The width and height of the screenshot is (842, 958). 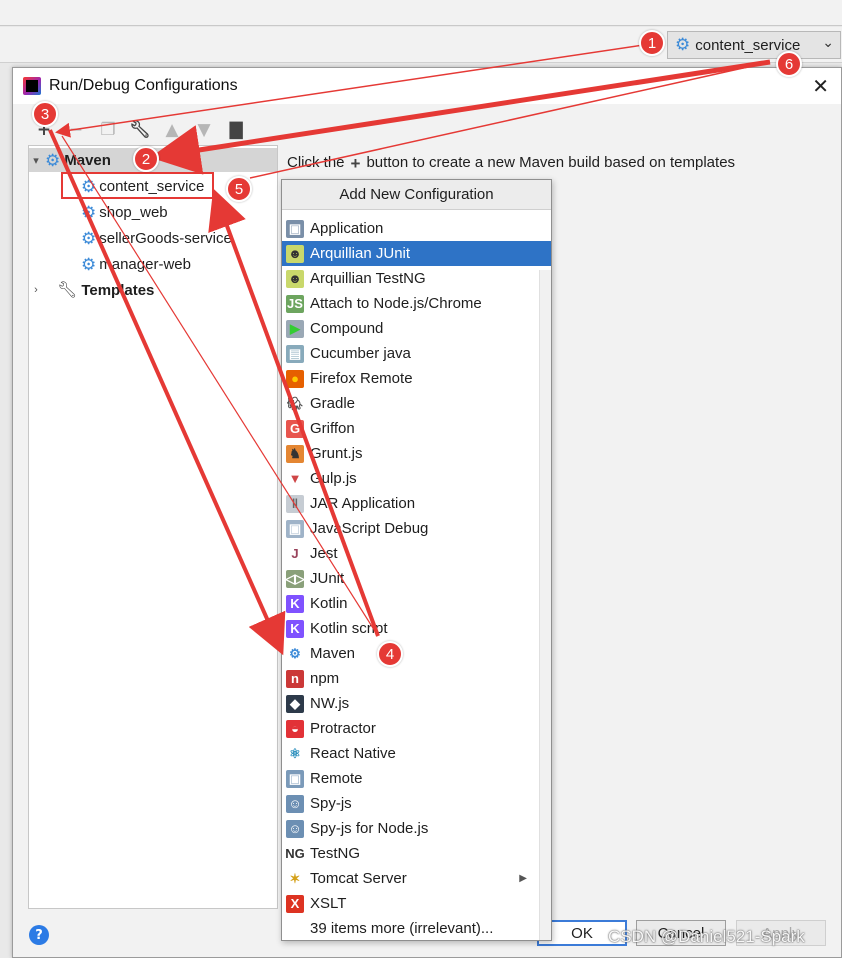 What do you see at coordinates (754, 45) in the screenshot?
I see `run-config-selector: ⚙ content_service ⌄` at bounding box center [754, 45].